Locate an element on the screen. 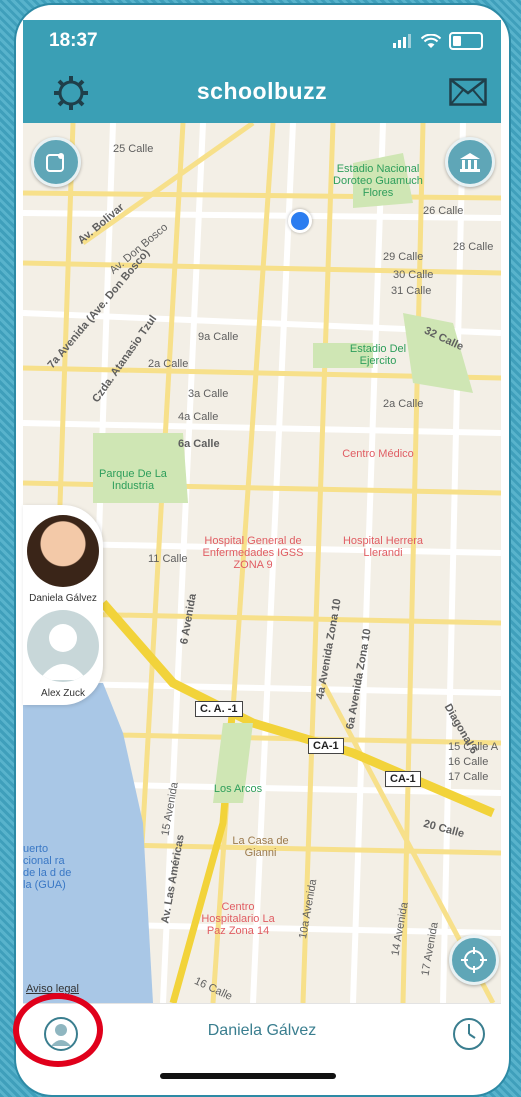  home-indicator is located at coordinates (248, 1076).